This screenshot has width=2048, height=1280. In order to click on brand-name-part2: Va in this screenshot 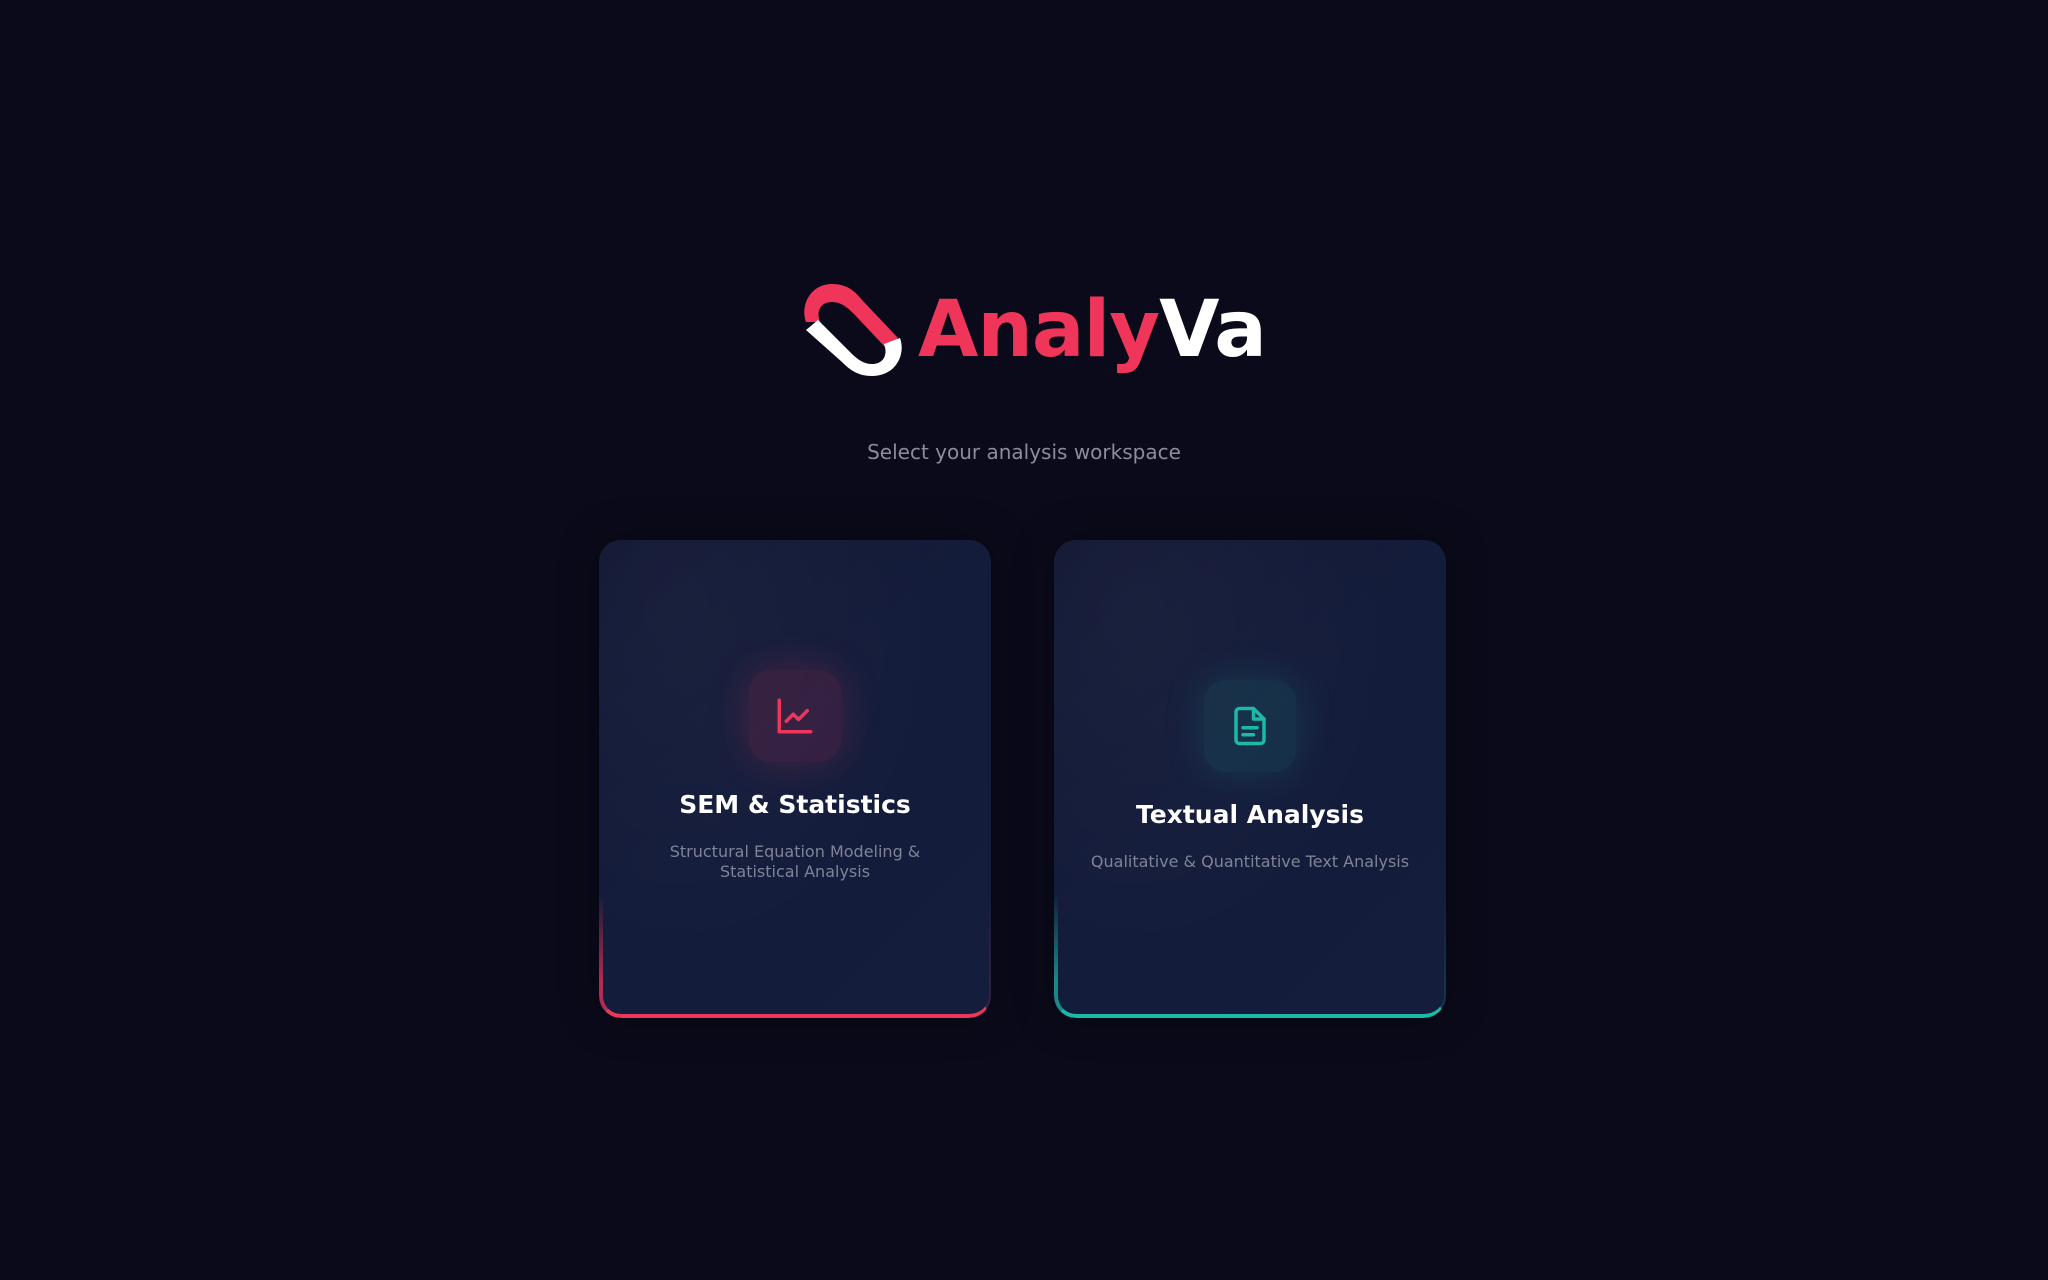, I will do `click(1213, 330)`.